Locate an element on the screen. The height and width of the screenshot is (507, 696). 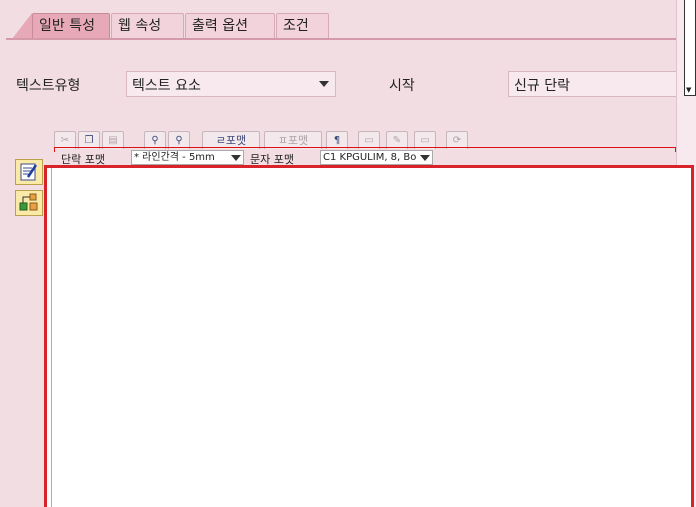
text-type-dropdown: 텍스트 요소 is located at coordinates (231, 84).